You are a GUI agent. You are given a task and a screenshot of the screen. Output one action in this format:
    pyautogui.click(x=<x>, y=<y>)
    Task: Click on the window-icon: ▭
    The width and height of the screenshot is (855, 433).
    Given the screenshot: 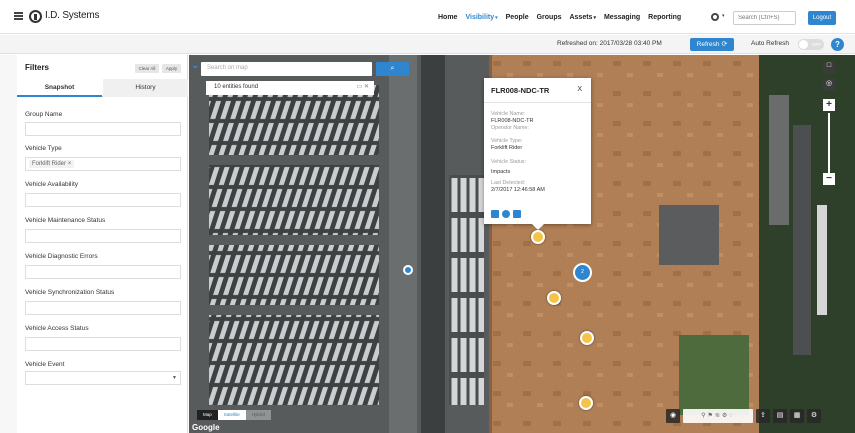 What is the action you would take?
    pyautogui.click(x=360, y=87)
    